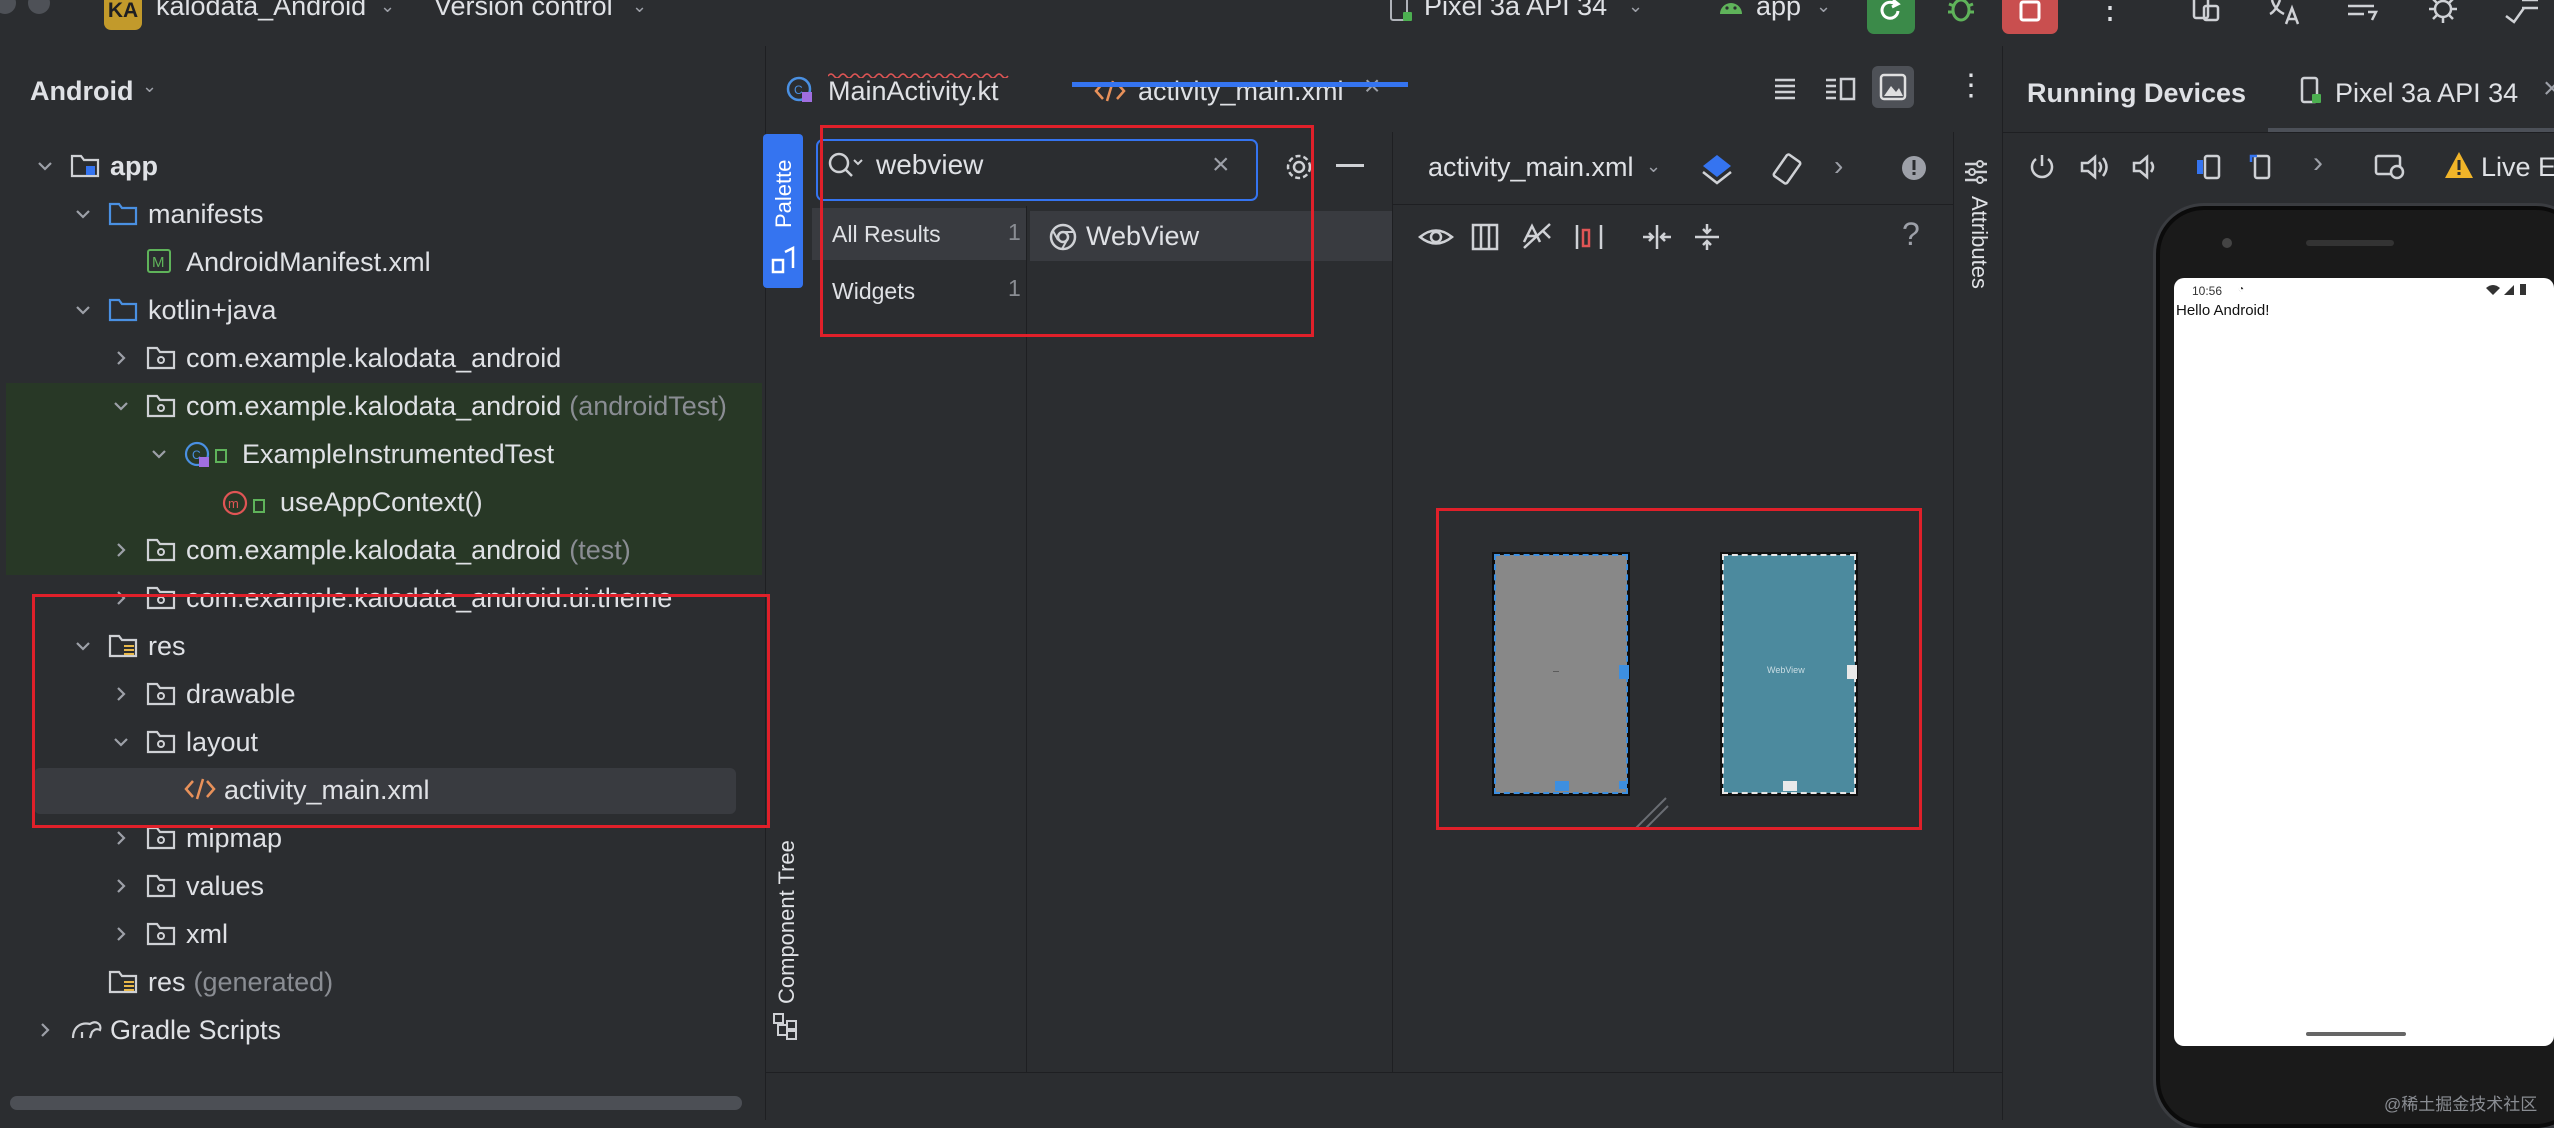 This screenshot has height=1128, width=2554. What do you see at coordinates (2030, 17) in the screenshot?
I see `stop-button` at bounding box center [2030, 17].